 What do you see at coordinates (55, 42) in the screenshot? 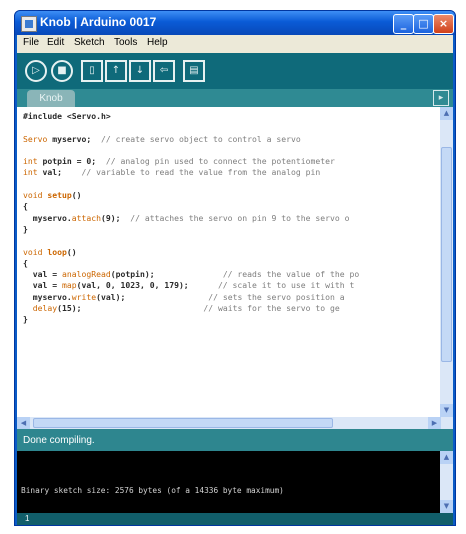
I see `menu-edit: Edit` at bounding box center [55, 42].